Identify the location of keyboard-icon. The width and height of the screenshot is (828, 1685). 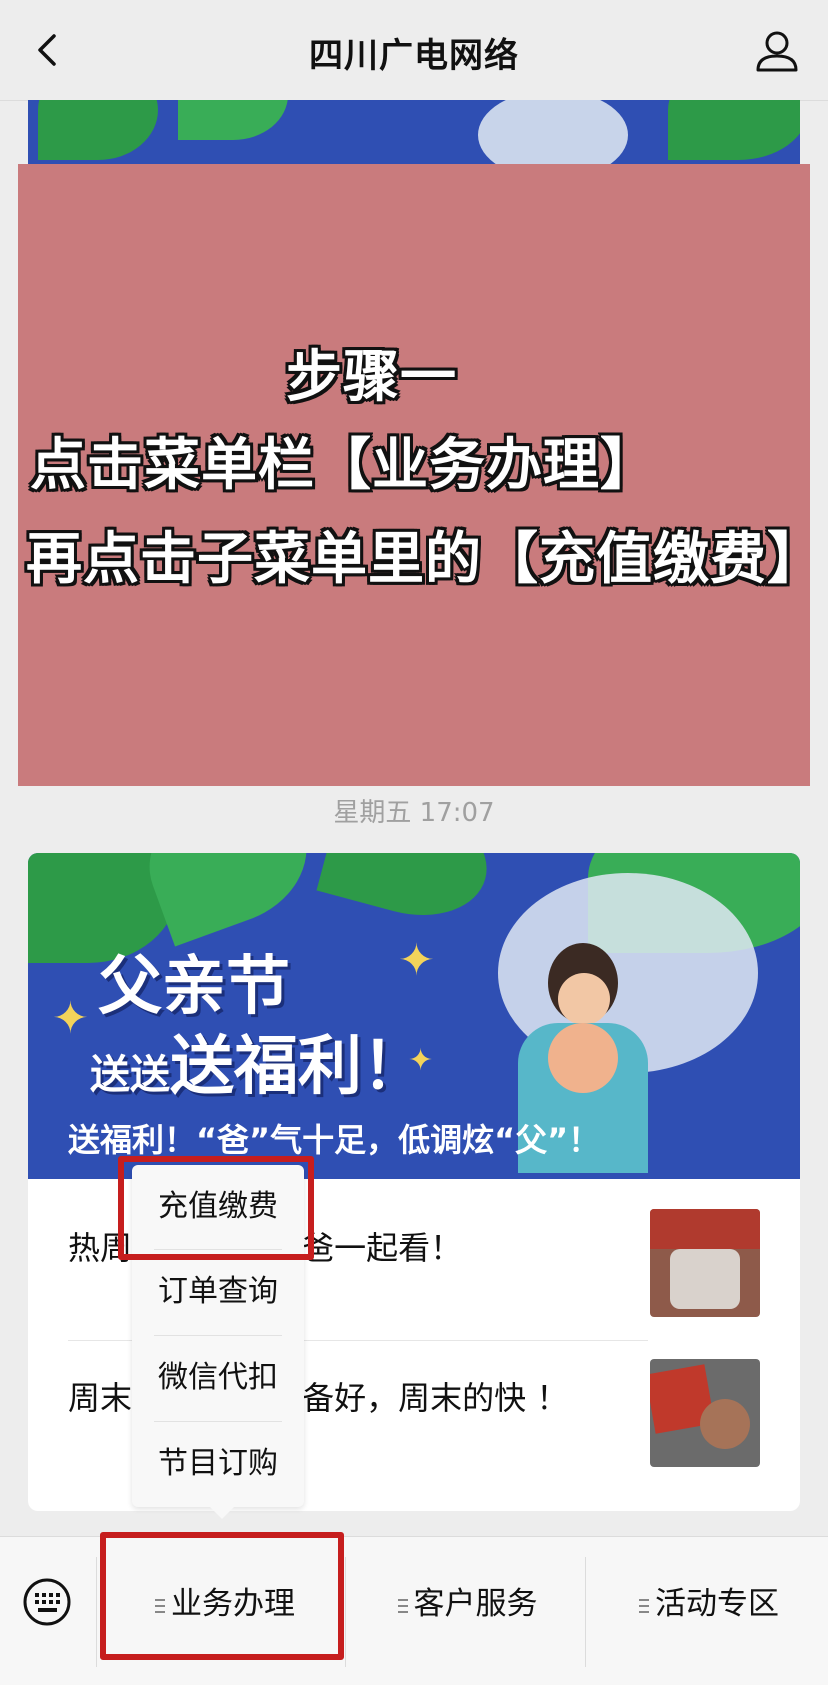
(47, 1602).